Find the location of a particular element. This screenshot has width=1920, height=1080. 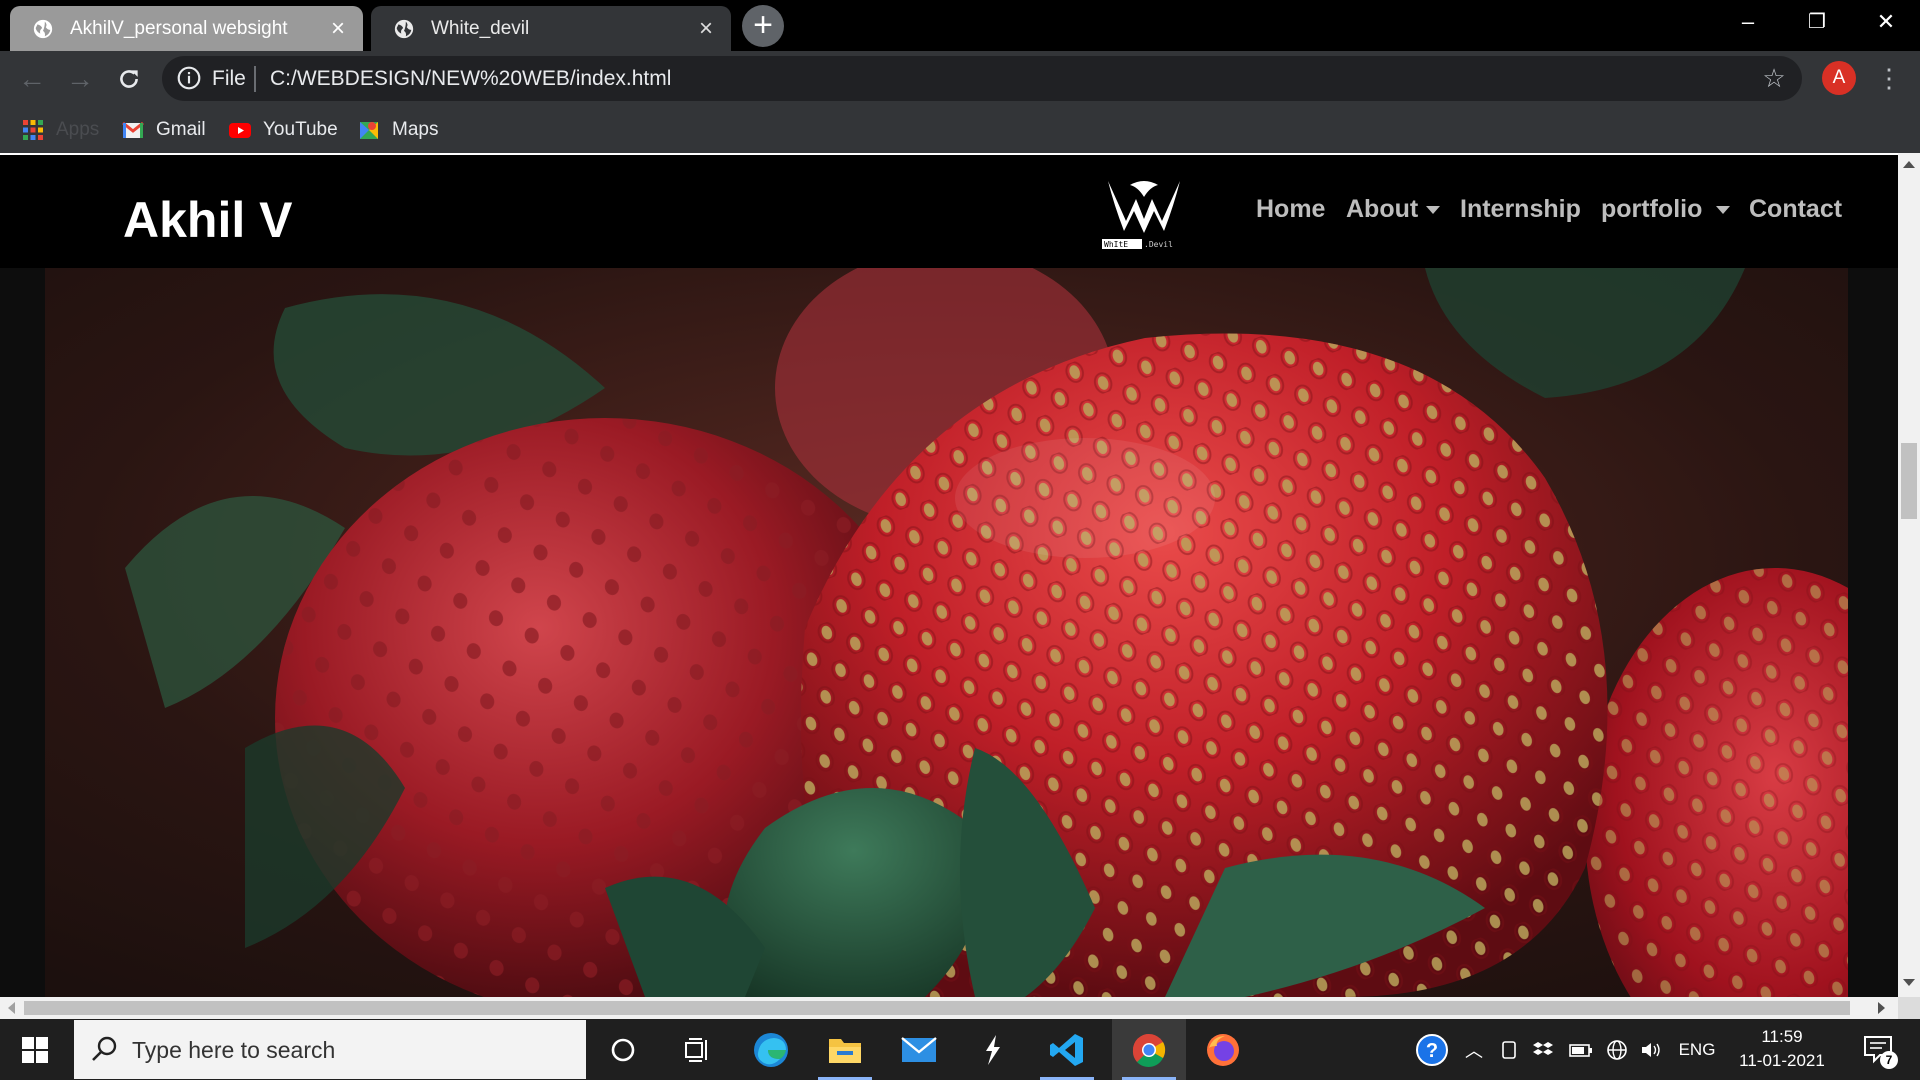

bookmark-apps: Apps is located at coordinates (60, 130).